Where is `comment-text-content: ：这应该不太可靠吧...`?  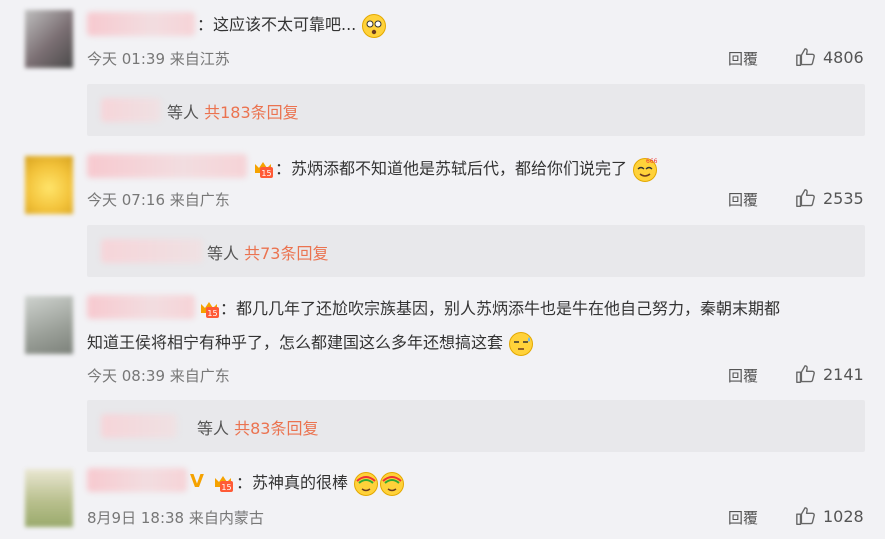 comment-text-content: ：这应该不太可靠吧... is located at coordinates (277, 24).